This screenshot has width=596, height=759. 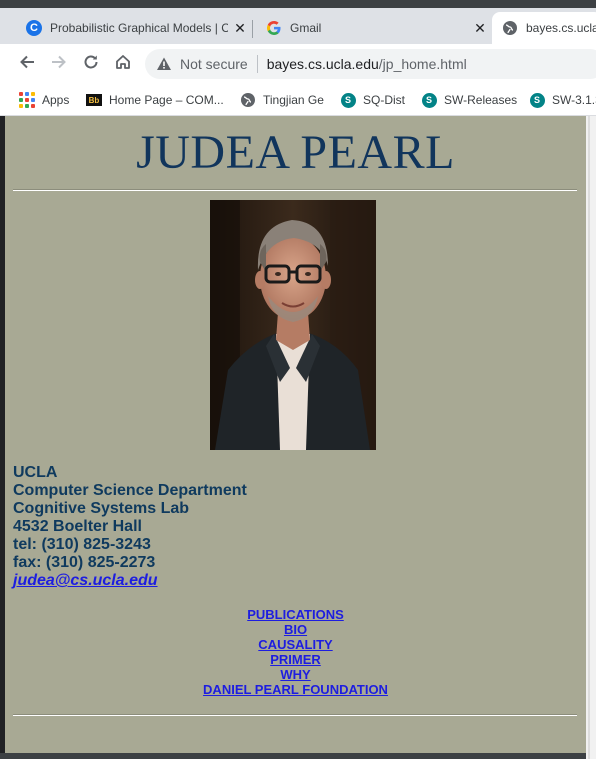 I want to click on forward-button, so click(x=59, y=64).